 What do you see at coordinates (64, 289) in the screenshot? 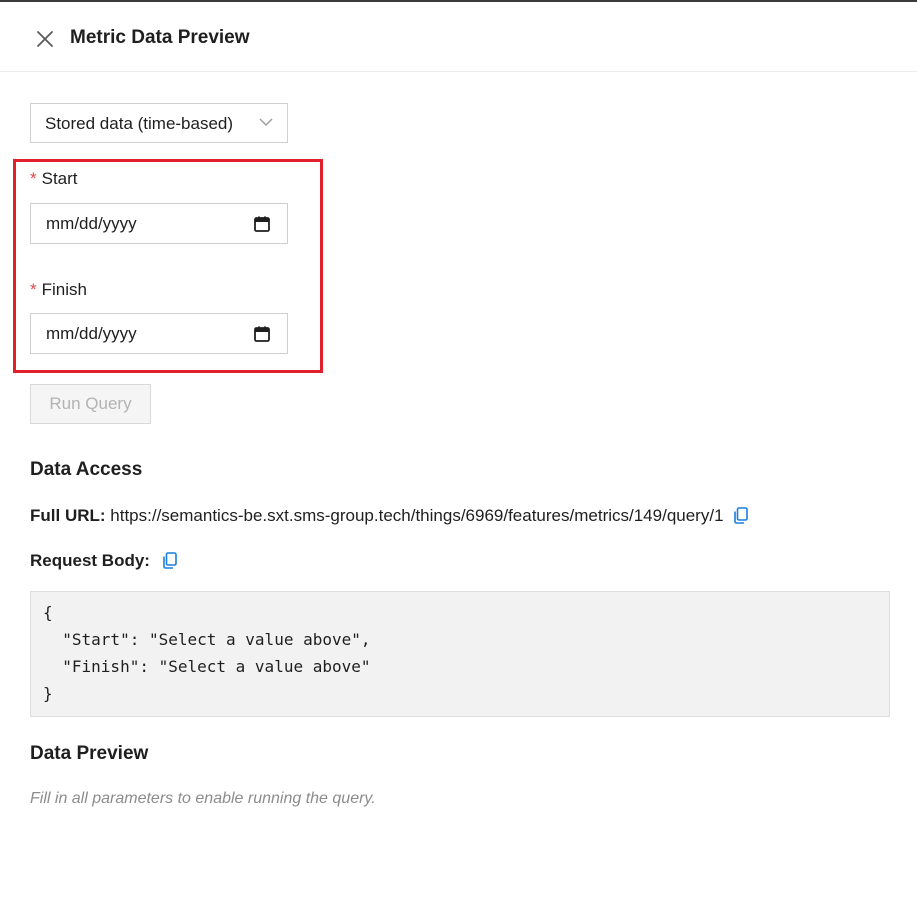
I see `finish-label-text: Finish` at bounding box center [64, 289].